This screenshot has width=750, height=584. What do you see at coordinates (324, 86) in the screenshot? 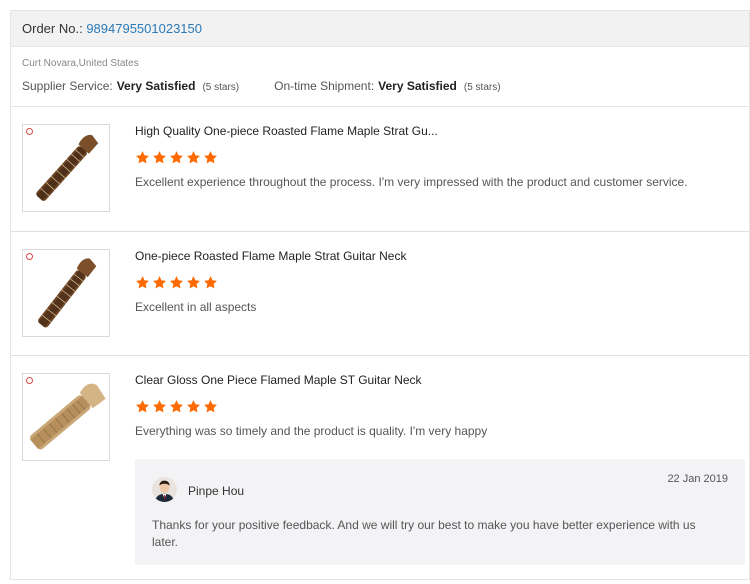
I see `rating-label: On-time Shipment:` at bounding box center [324, 86].